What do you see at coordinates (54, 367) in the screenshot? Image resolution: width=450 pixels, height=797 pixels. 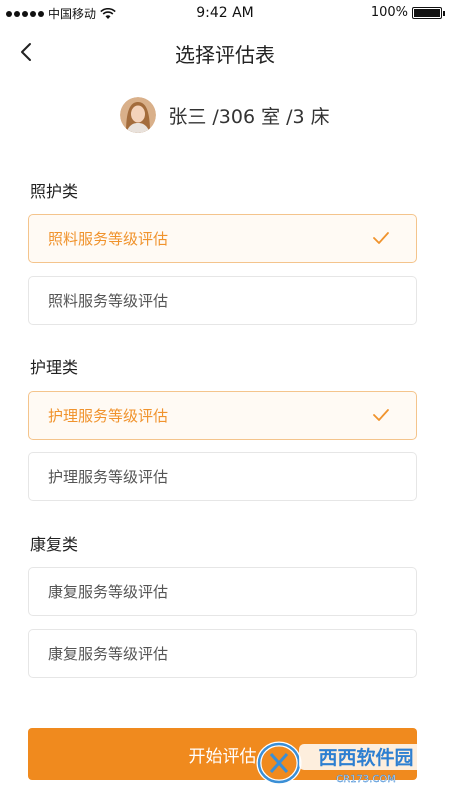 I see `section-label-nursing: 护理类` at bounding box center [54, 367].